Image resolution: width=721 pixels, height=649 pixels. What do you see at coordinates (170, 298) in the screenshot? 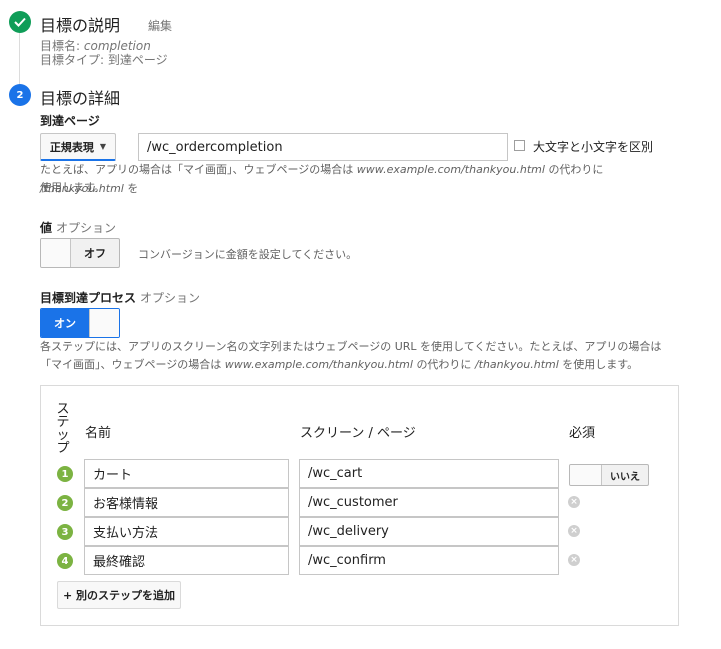
I see `funnel-optional: オプション` at bounding box center [170, 298].